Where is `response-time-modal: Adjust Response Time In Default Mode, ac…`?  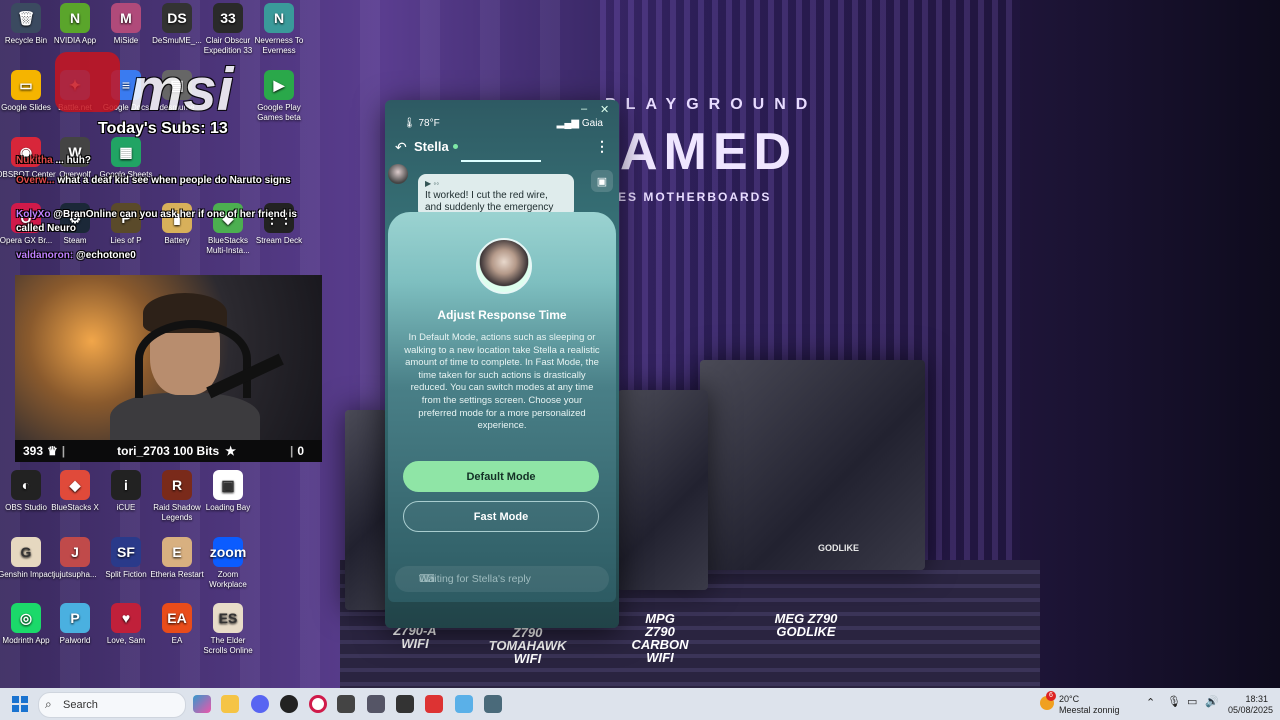
response-time-modal: Adjust Response Time In Default Mode, ac… is located at coordinates (502, 407).